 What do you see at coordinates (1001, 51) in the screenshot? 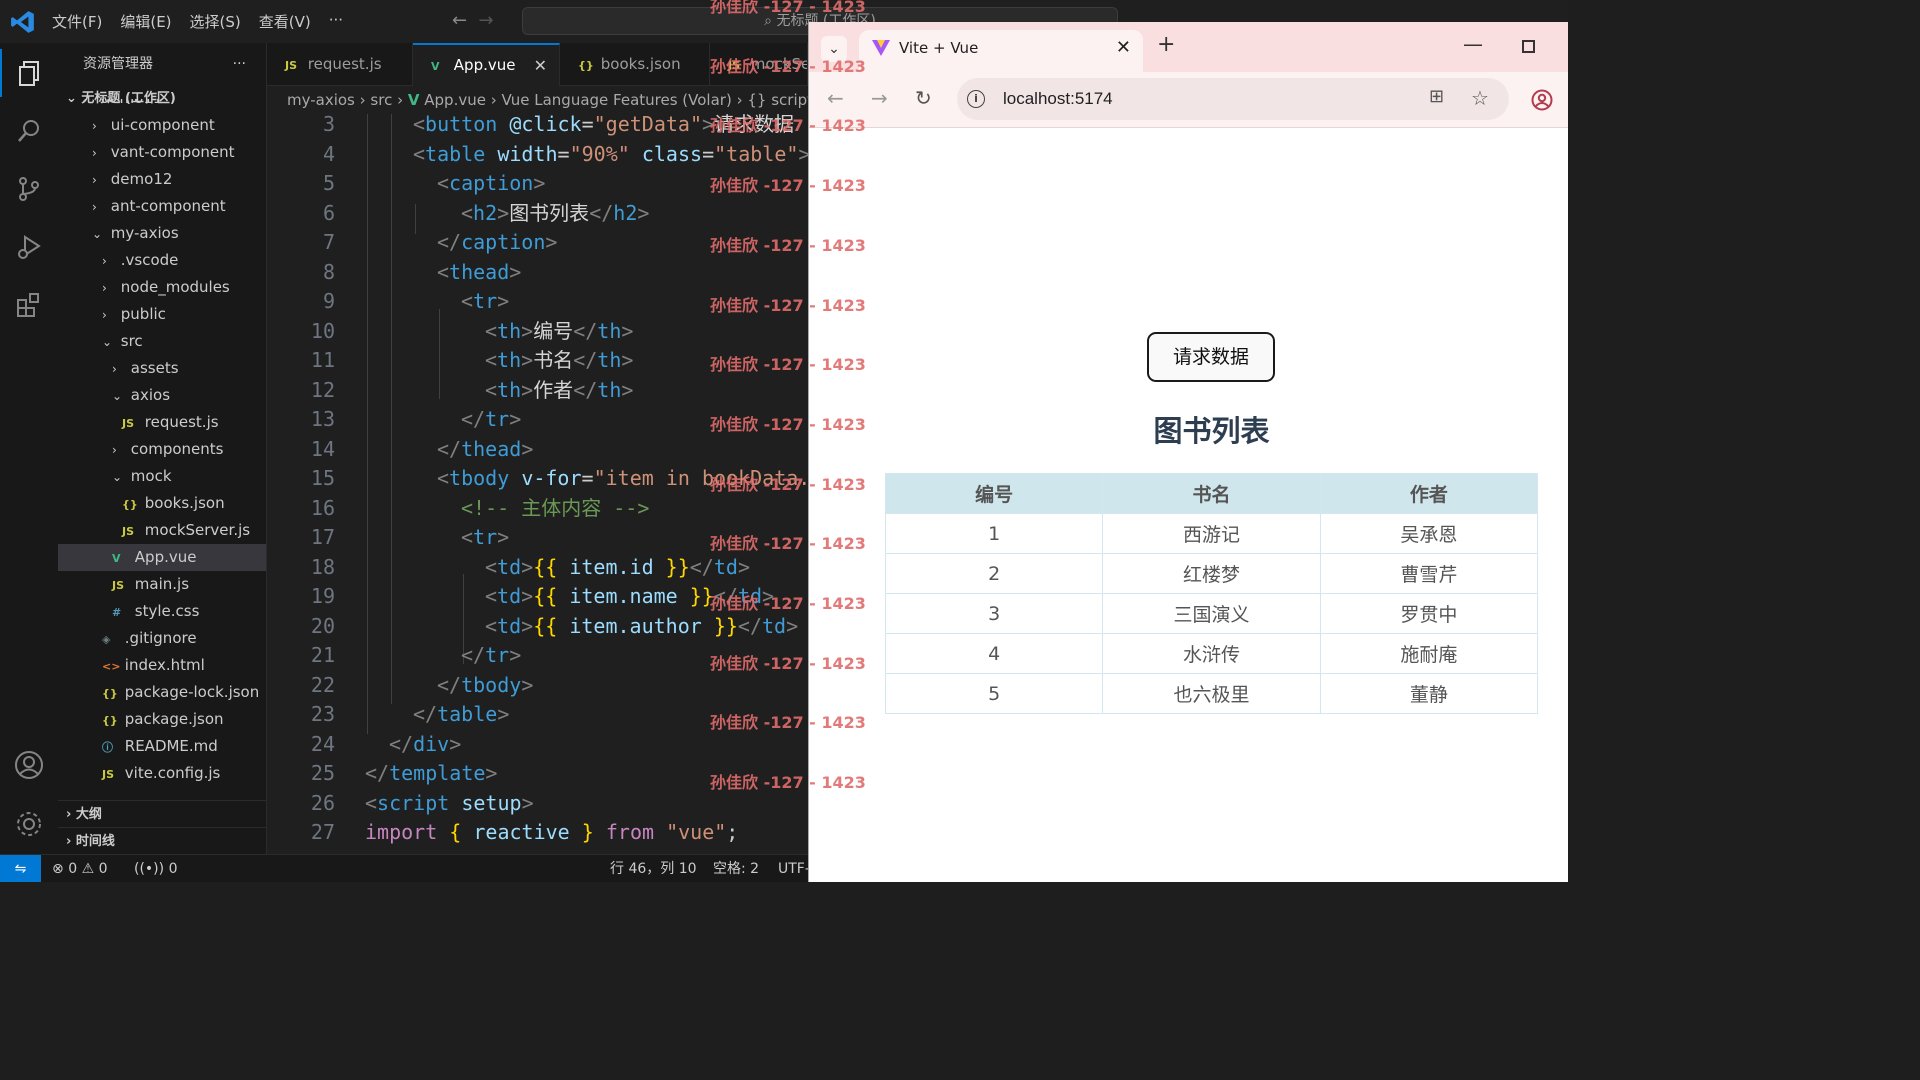
I see `browser-tab: Vite + Vue ✕` at bounding box center [1001, 51].